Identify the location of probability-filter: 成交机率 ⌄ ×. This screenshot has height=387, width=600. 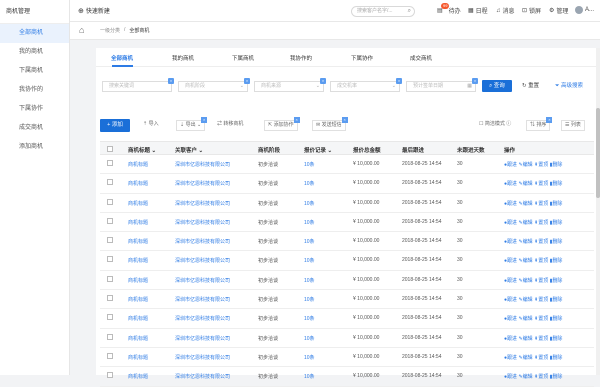
(366, 85).